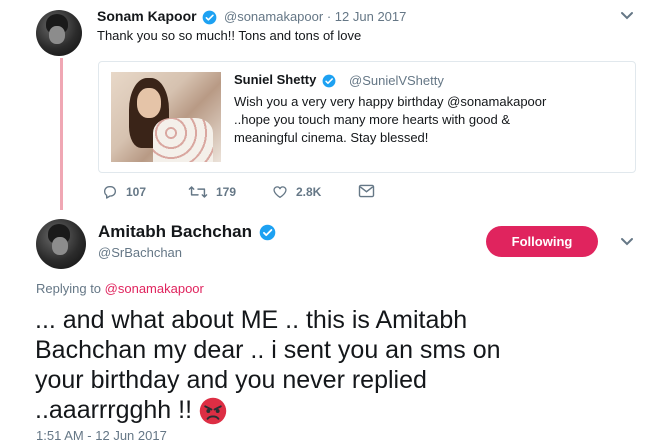 This screenshot has width=670, height=447. What do you see at coordinates (213, 411) in the screenshot?
I see `angry-face-emoji-icon` at bounding box center [213, 411].